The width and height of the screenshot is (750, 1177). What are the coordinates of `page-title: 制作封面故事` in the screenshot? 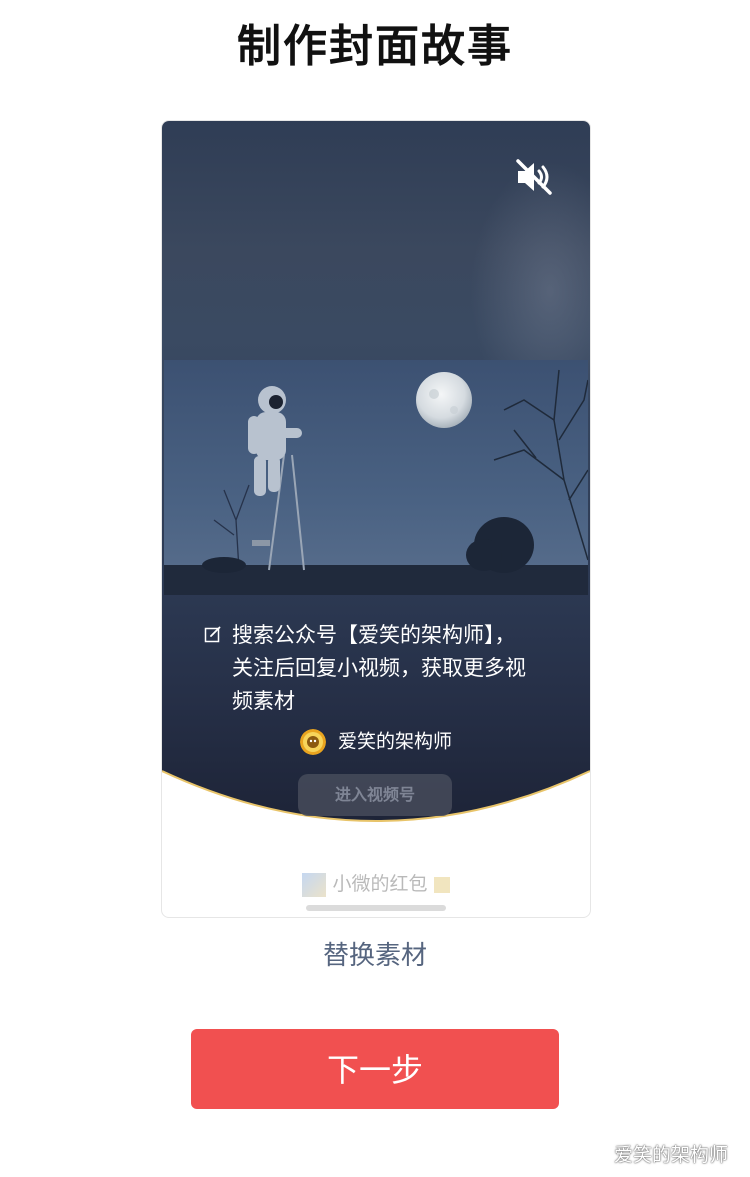 It's located at (375, 46).